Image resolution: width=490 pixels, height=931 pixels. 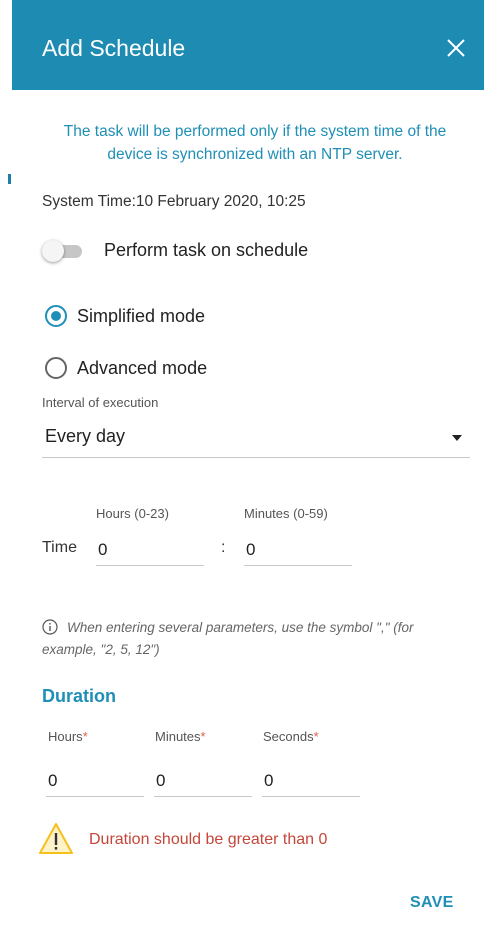 What do you see at coordinates (142, 368) in the screenshot?
I see `advanced-mode-label: Advanced mode` at bounding box center [142, 368].